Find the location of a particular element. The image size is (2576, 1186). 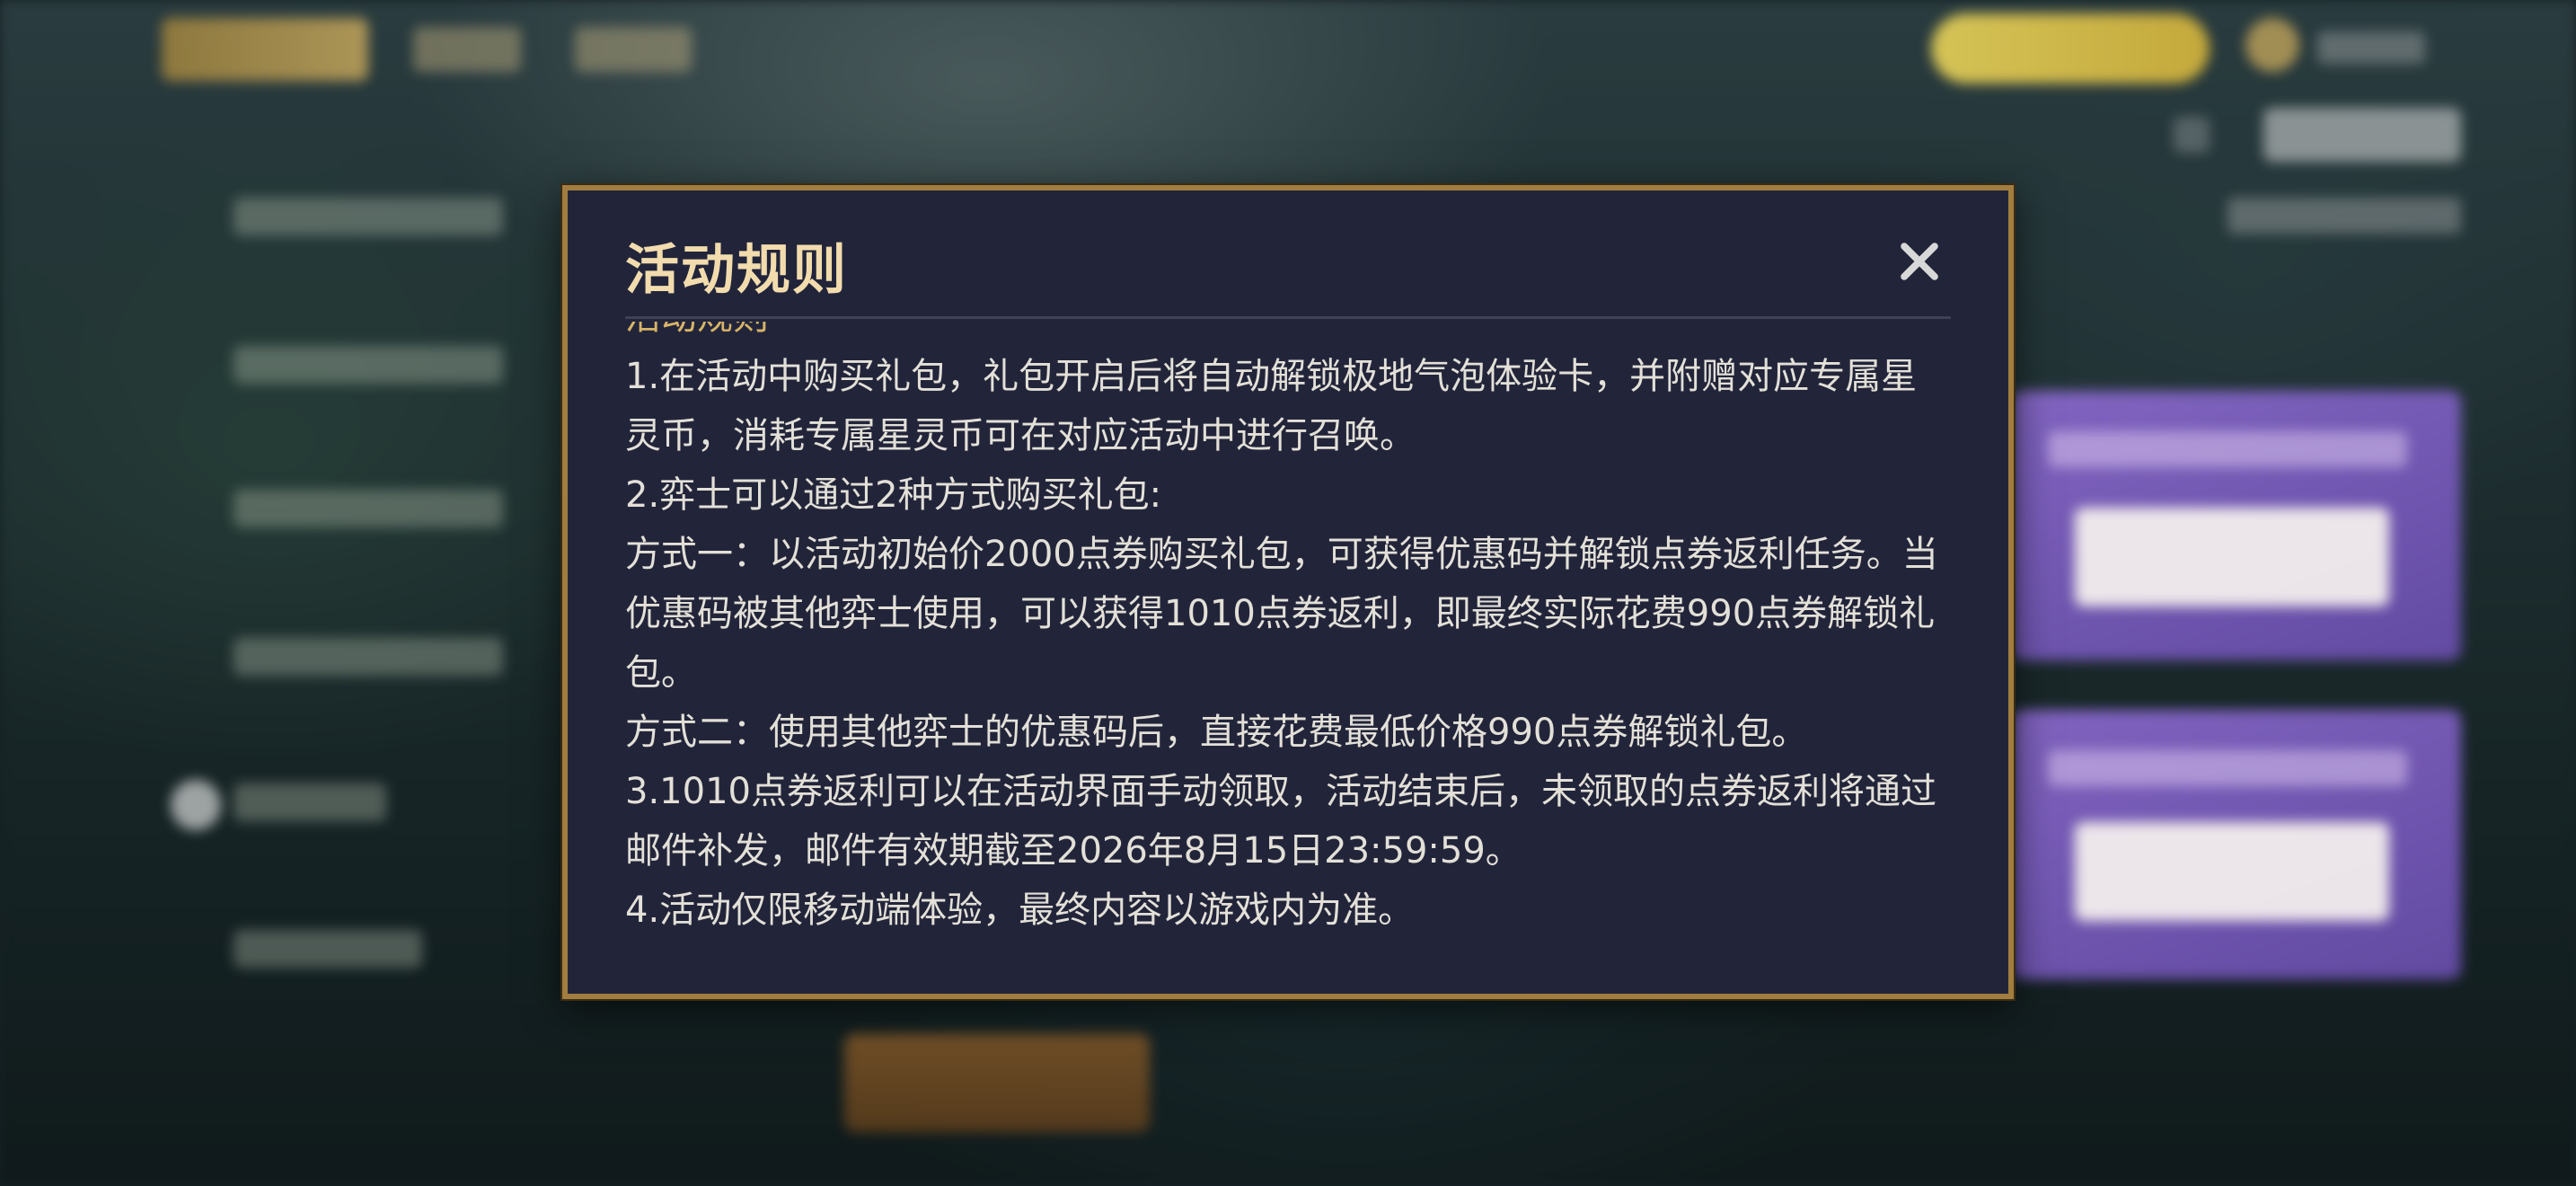

info-icon is located at coordinates (2192, 135).